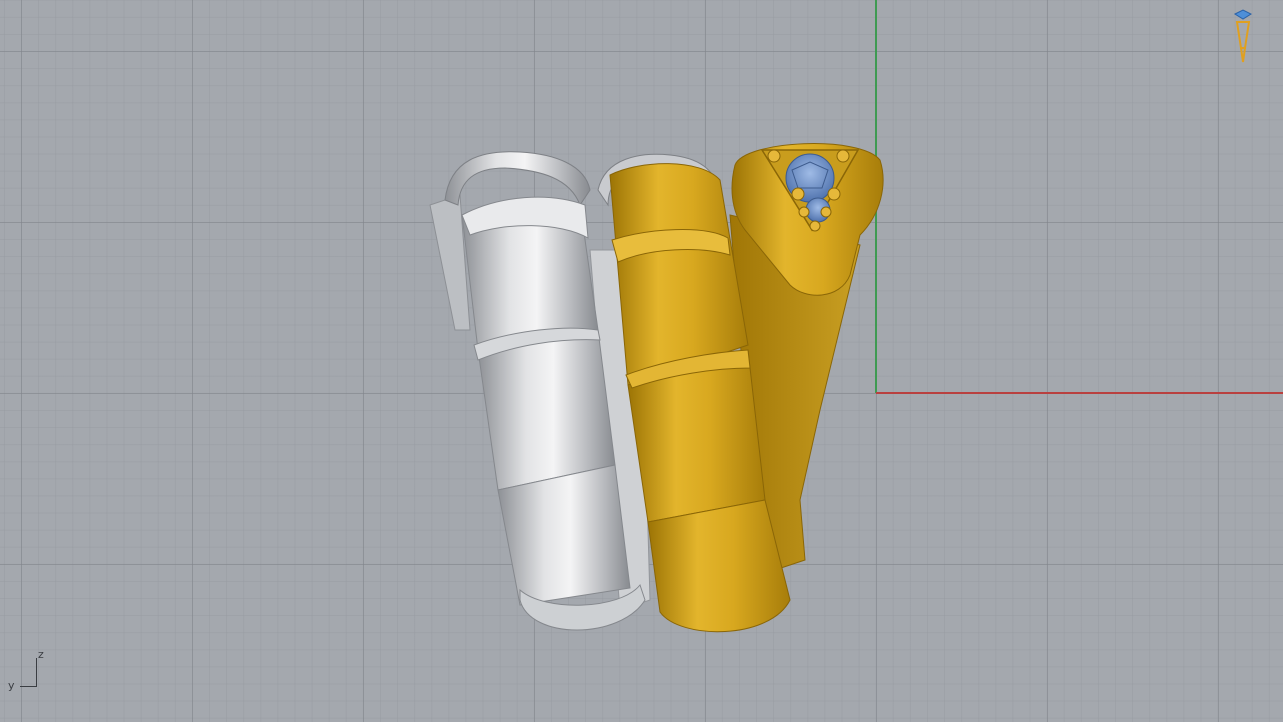 Image resolution: width=1283 pixels, height=722 pixels. Describe the element at coordinates (41, 654) in the screenshot. I see `axis-z-label: z` at that location.